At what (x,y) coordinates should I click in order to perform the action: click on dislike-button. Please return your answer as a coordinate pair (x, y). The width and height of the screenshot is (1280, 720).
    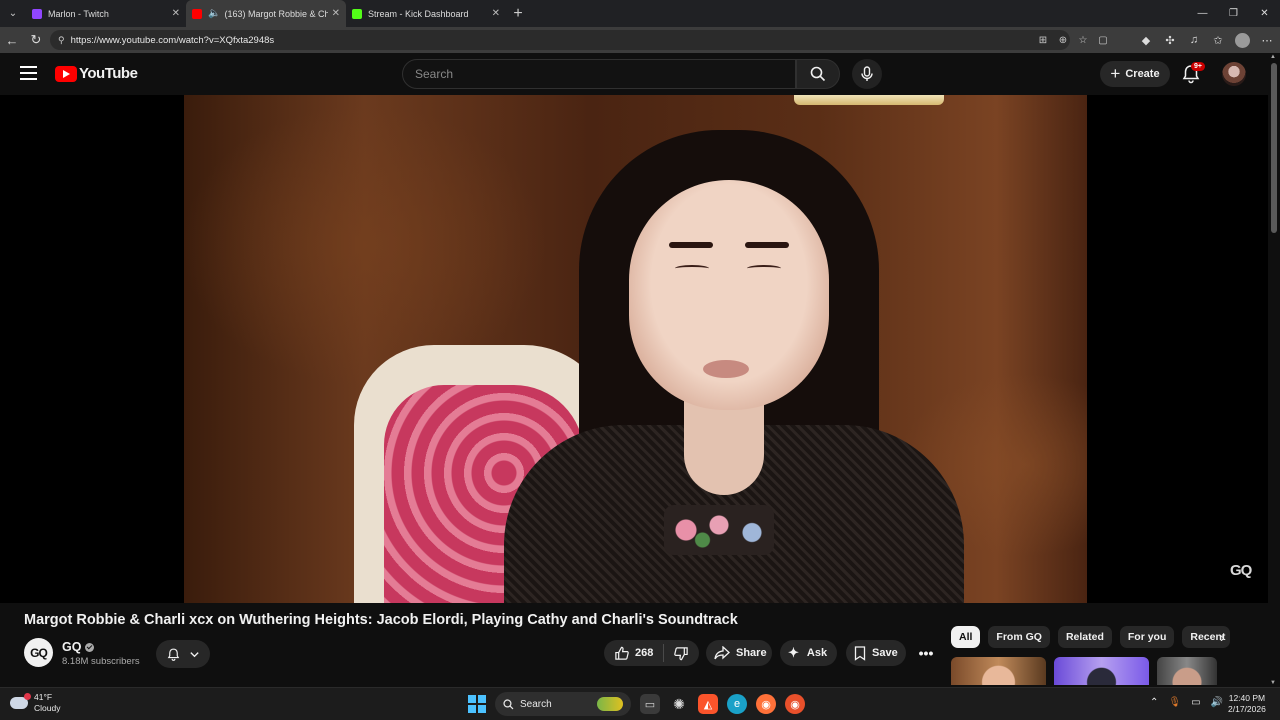
    Looking at the image, I should click on (676, 653).